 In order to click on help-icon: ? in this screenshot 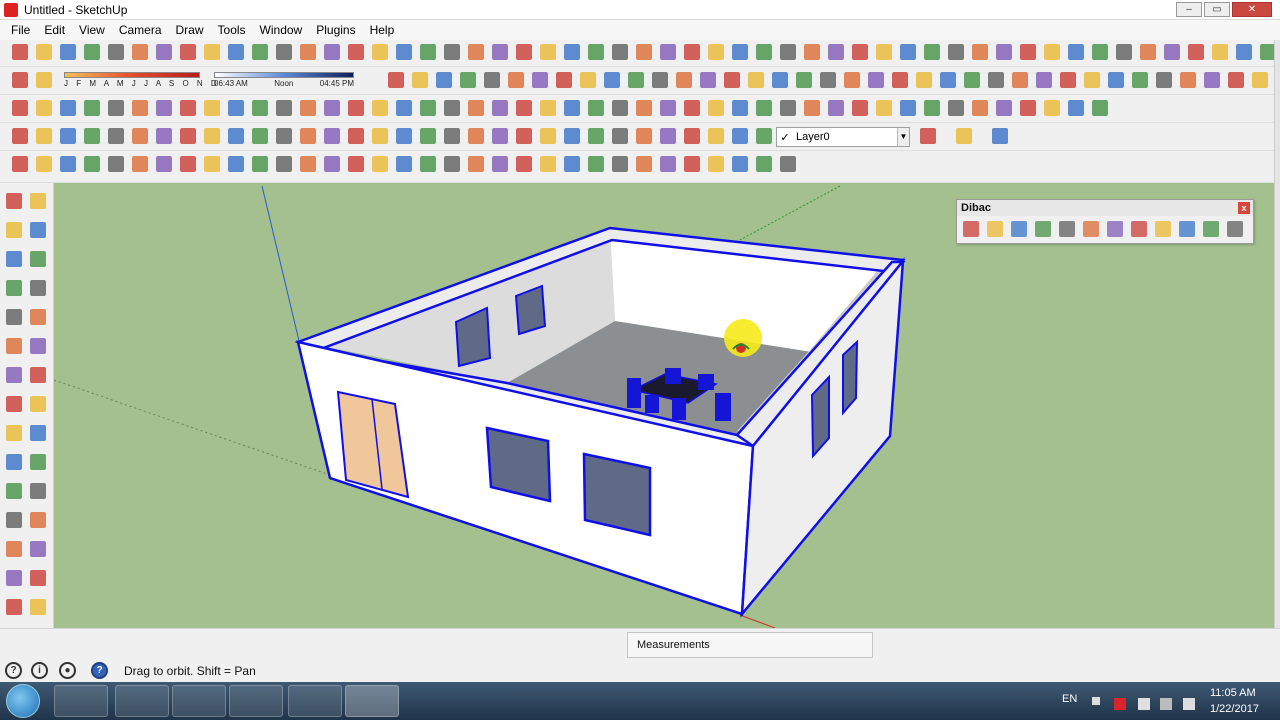, I will do `click(99, 670)`.